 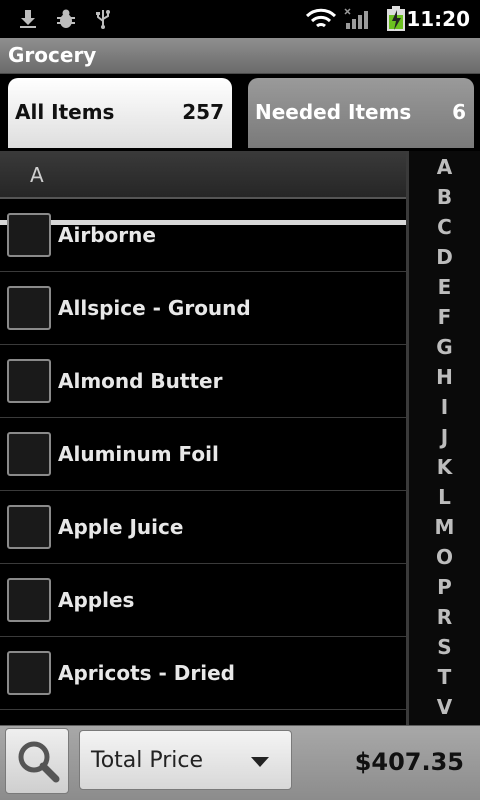 I want to click on bottom-bar: Total Price $407.35, so click(x=240, y=762).